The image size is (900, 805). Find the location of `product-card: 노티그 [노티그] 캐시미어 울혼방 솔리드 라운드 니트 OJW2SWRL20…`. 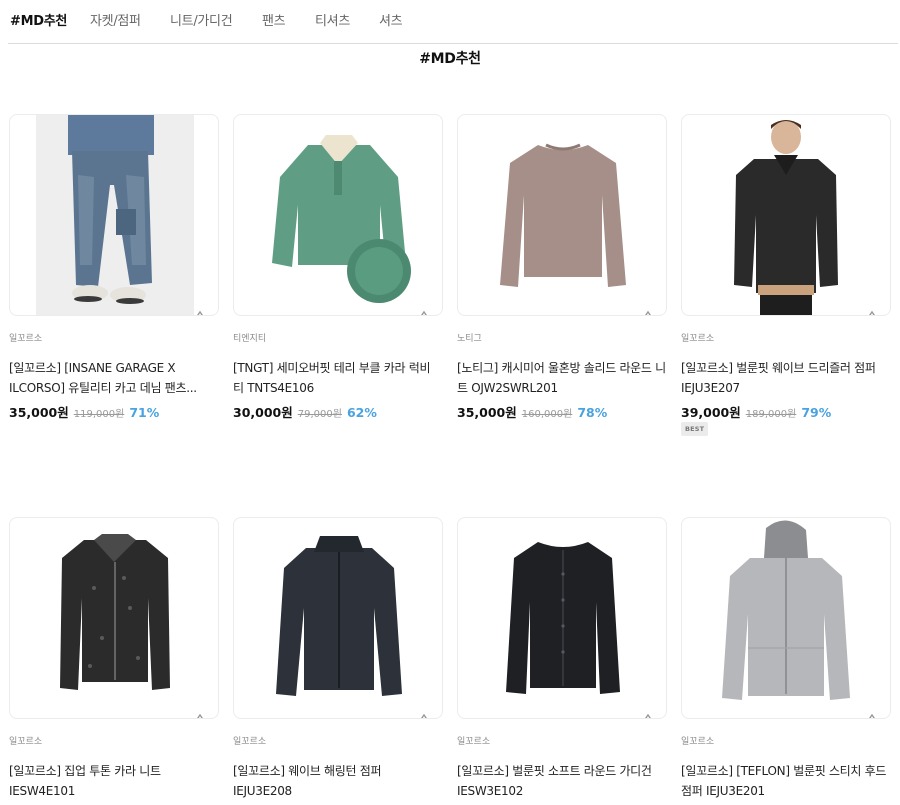

product-card: 노티그 [노티그] 캐시미어 울혼방 솔리드 라운드 니트 OJW2SWRL20… is located at coordinates (562, 267).